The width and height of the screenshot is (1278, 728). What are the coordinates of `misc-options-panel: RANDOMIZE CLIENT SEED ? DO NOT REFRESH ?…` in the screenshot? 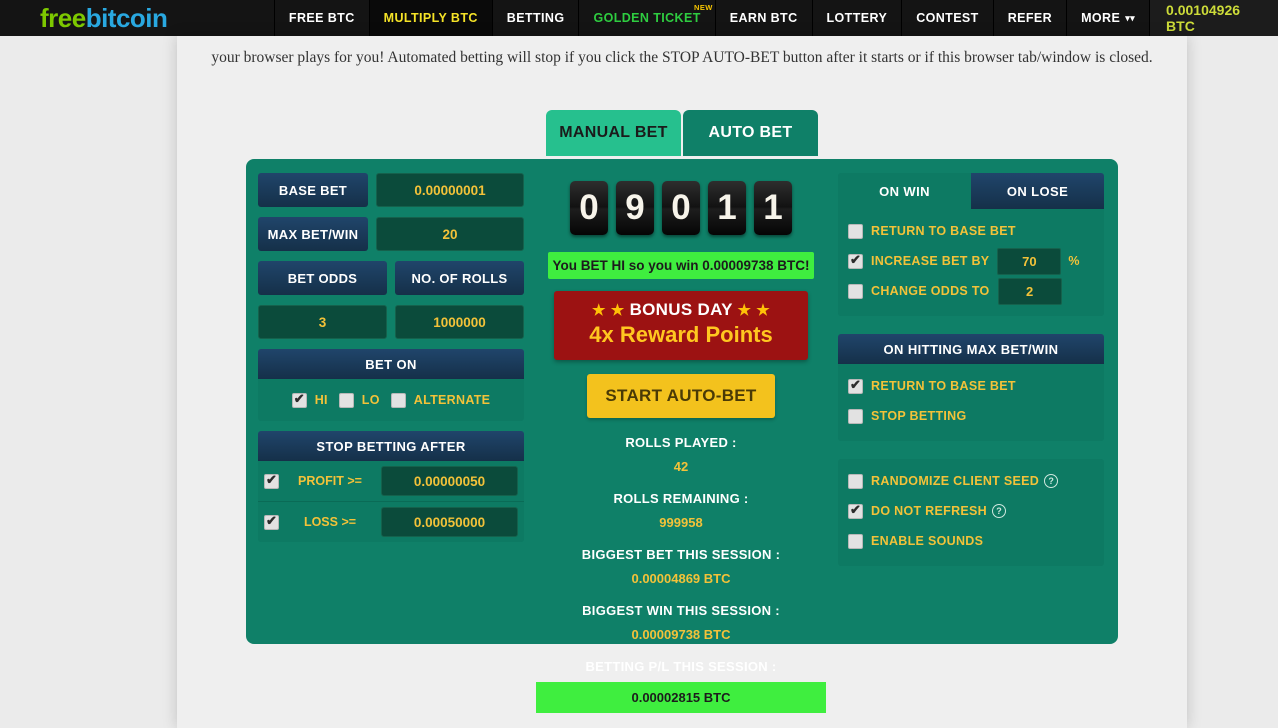 It's located at (971, 512).